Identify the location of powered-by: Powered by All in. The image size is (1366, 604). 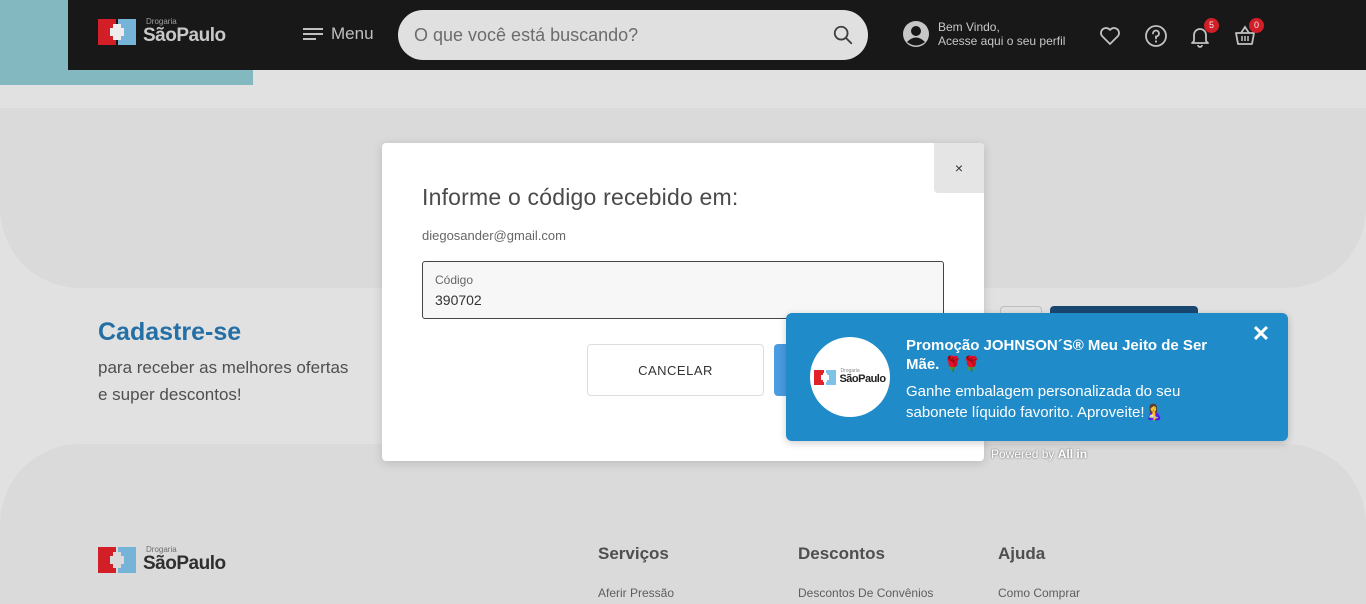
(1039, 454).